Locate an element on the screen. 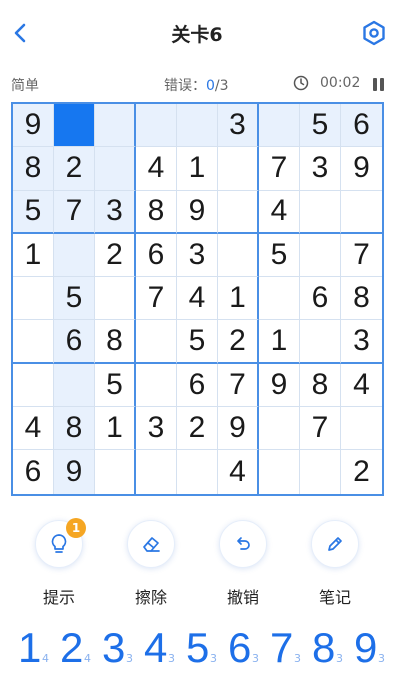 Image resolution: width=394 pixels, height=700 pixels. settings-button is located at coordinates (374, 33).